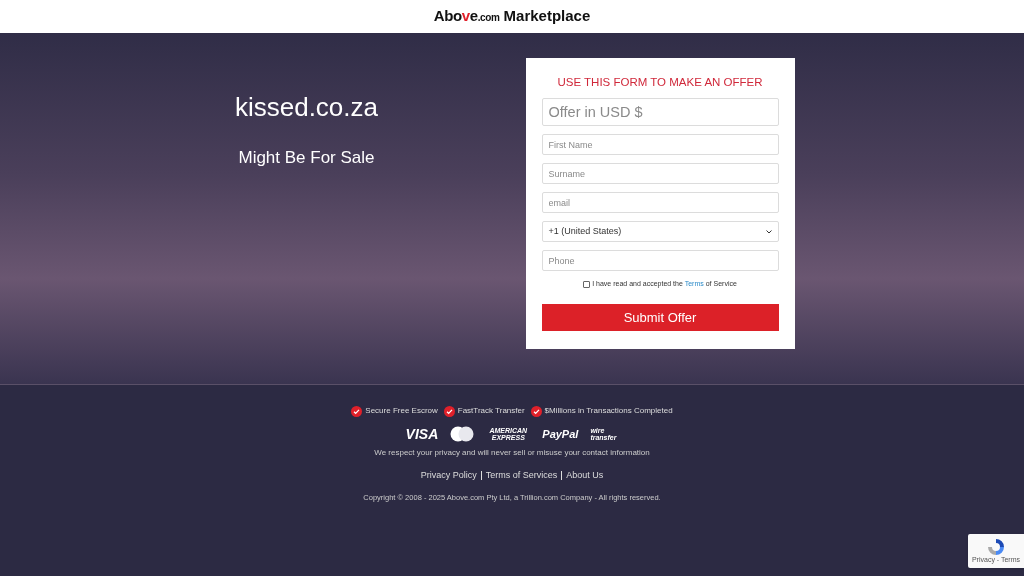  I want to click on paypal-logo: PayPal, so click(560, 434).